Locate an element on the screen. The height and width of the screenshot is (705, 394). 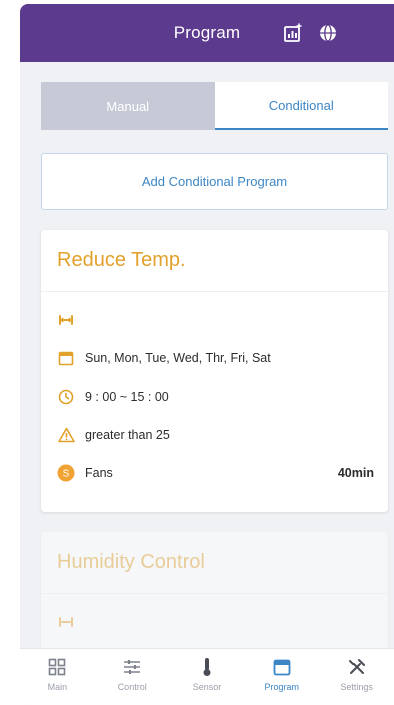
tab-label: Settings is located at coordinates (356, 687).